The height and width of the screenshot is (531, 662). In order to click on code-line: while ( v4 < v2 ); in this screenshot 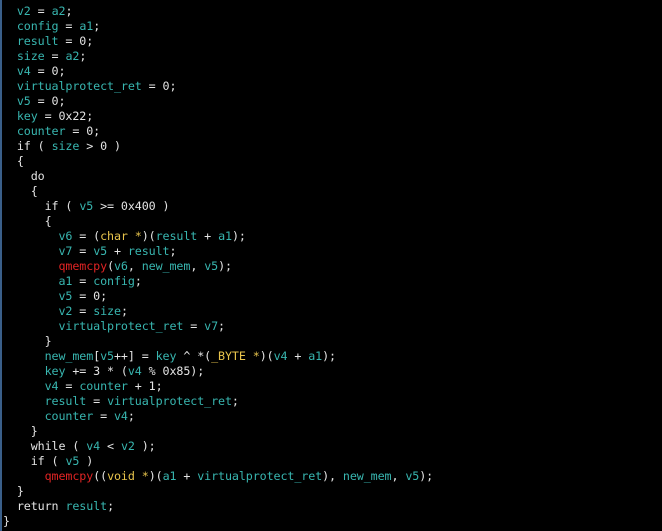, I will do `click(218, 446)`.